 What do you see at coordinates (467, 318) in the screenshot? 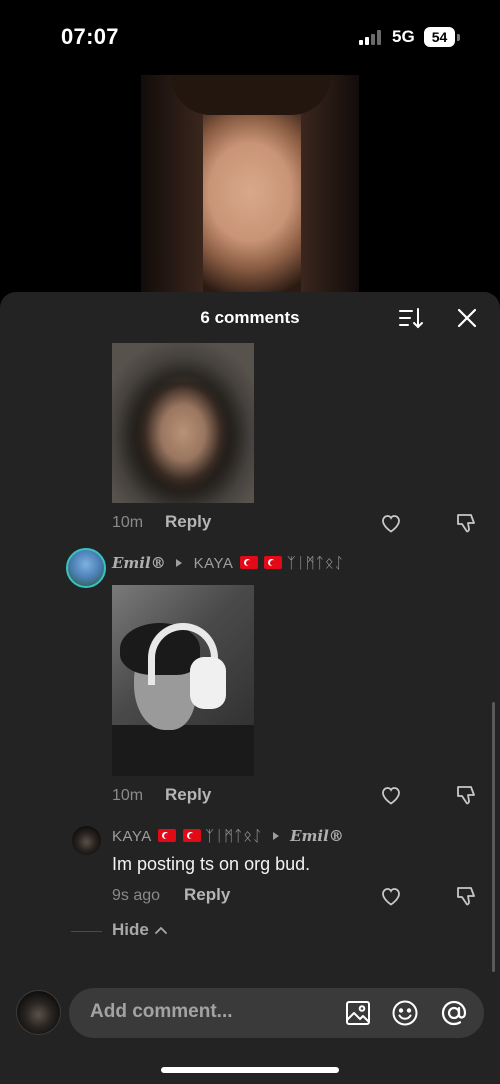
I see `close-icon` at bounding box center [467, 318].